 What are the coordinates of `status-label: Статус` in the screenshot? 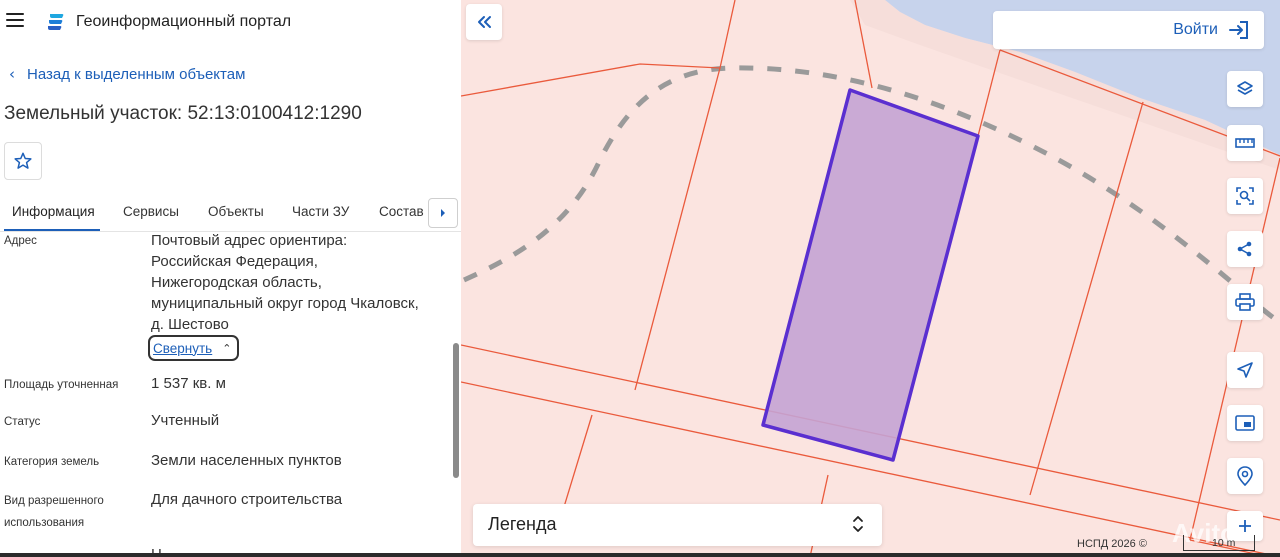 It's located at (22, 422).